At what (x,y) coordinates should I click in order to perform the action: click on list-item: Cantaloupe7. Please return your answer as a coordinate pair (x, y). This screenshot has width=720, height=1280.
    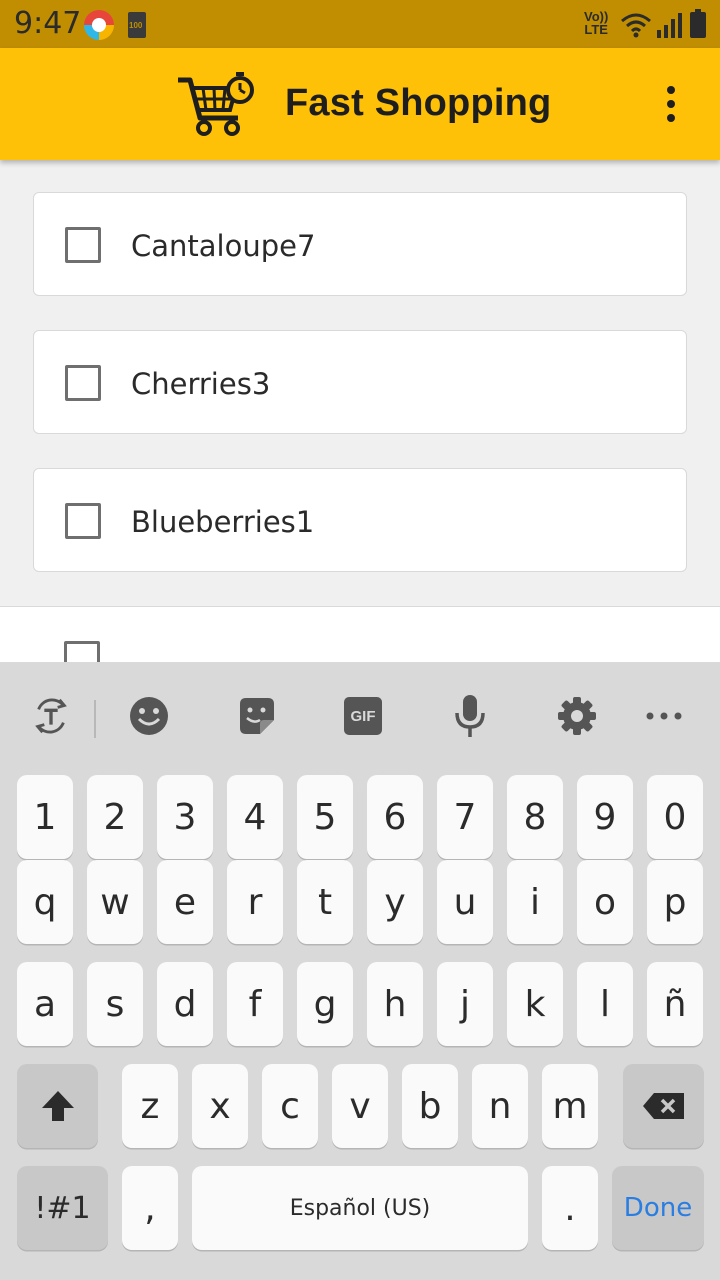
    Looking at the image, I should click on (360, 244).